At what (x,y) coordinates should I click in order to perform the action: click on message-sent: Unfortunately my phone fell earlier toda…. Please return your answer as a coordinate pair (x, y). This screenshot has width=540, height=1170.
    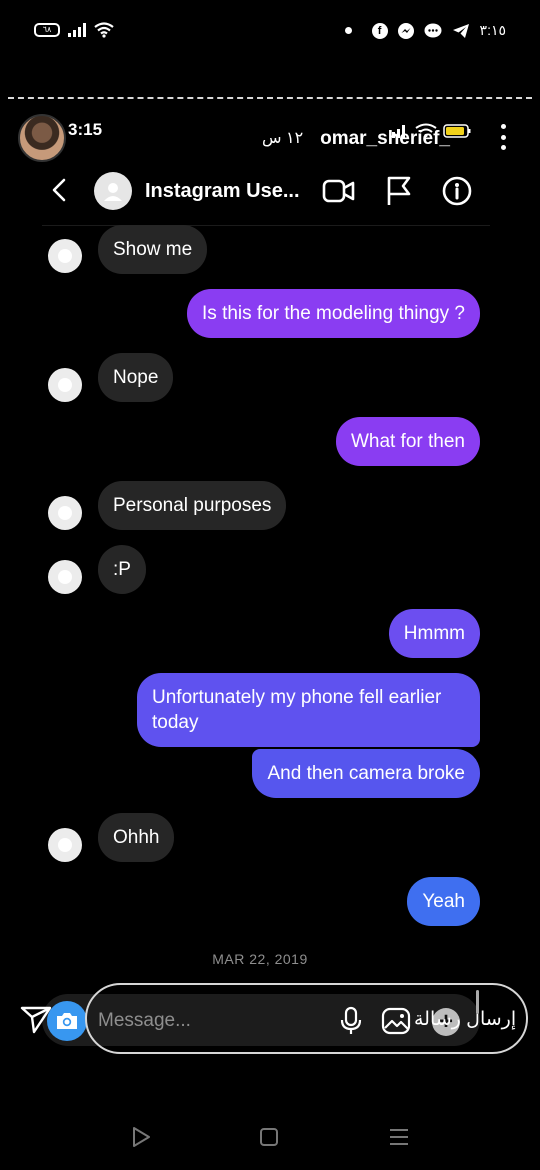
    Looking at the image, I should click on (308, 710).